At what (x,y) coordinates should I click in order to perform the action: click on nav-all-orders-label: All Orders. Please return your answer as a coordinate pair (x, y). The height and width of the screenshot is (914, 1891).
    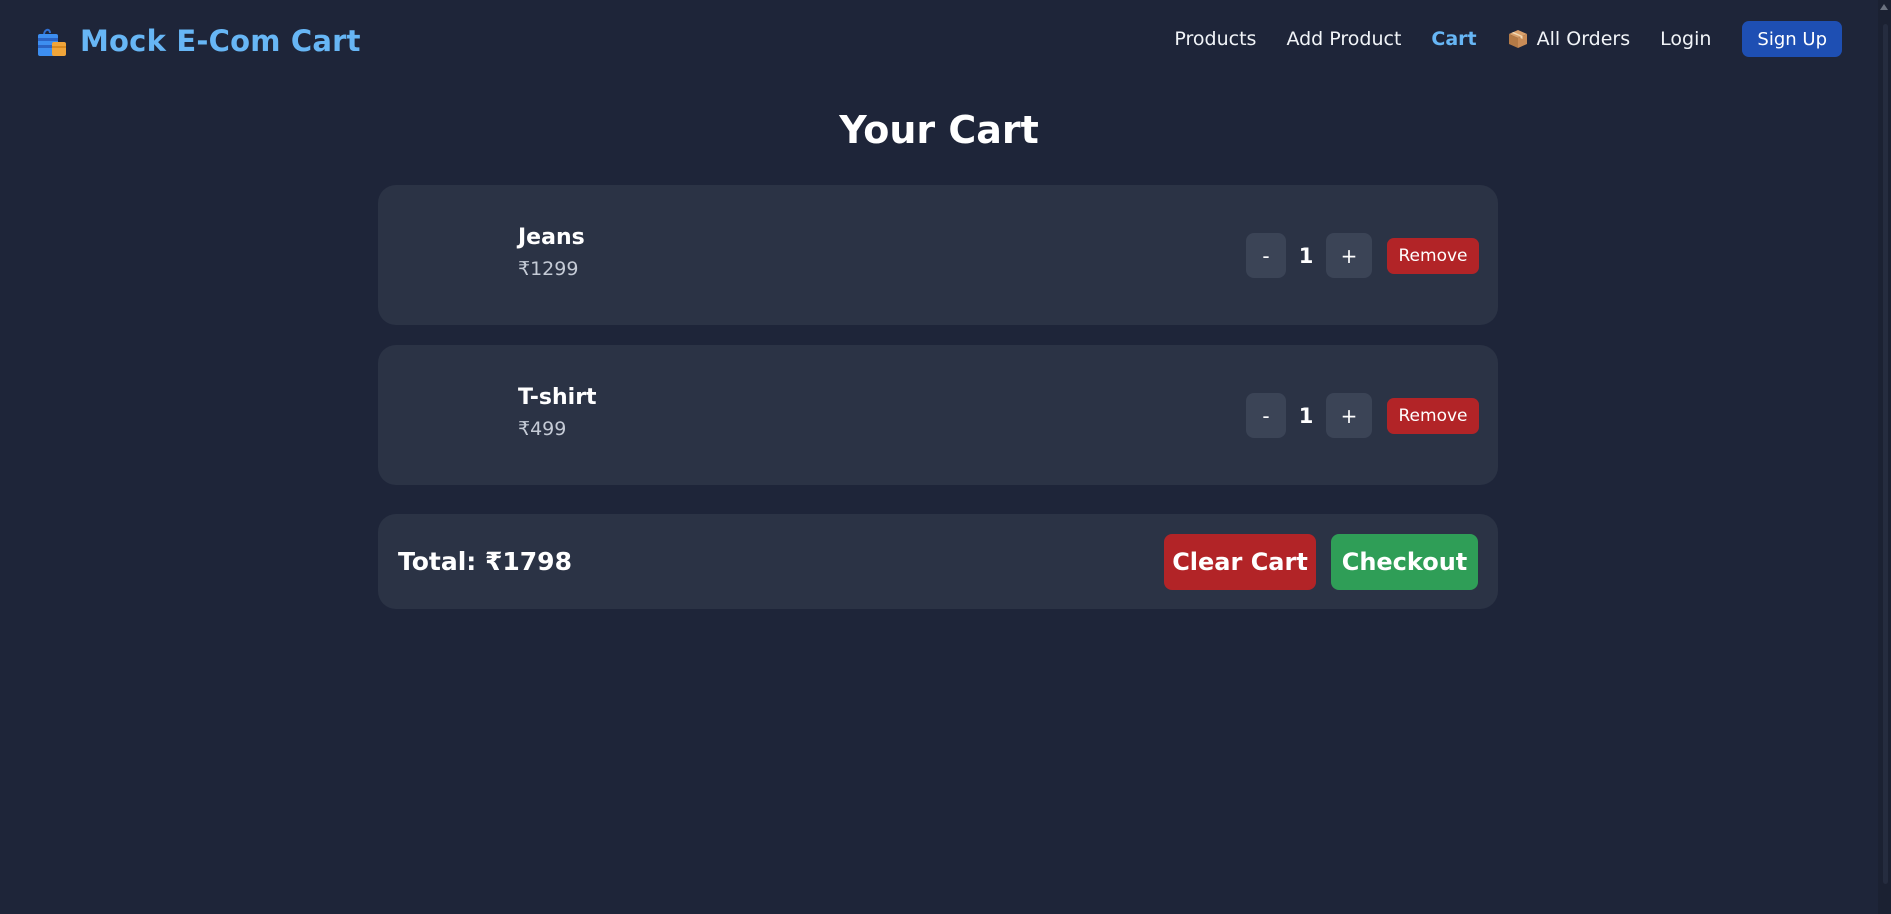
    Looking at the image, I should click on (1583, 39).